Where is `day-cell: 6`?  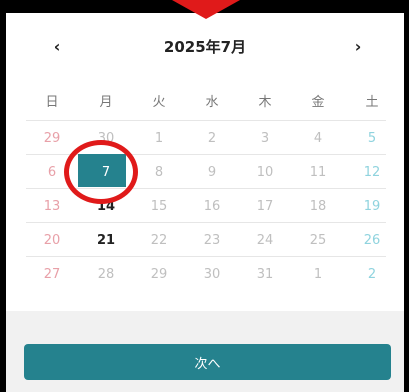
day-cell: 6 is located at coordinates (52, 172).